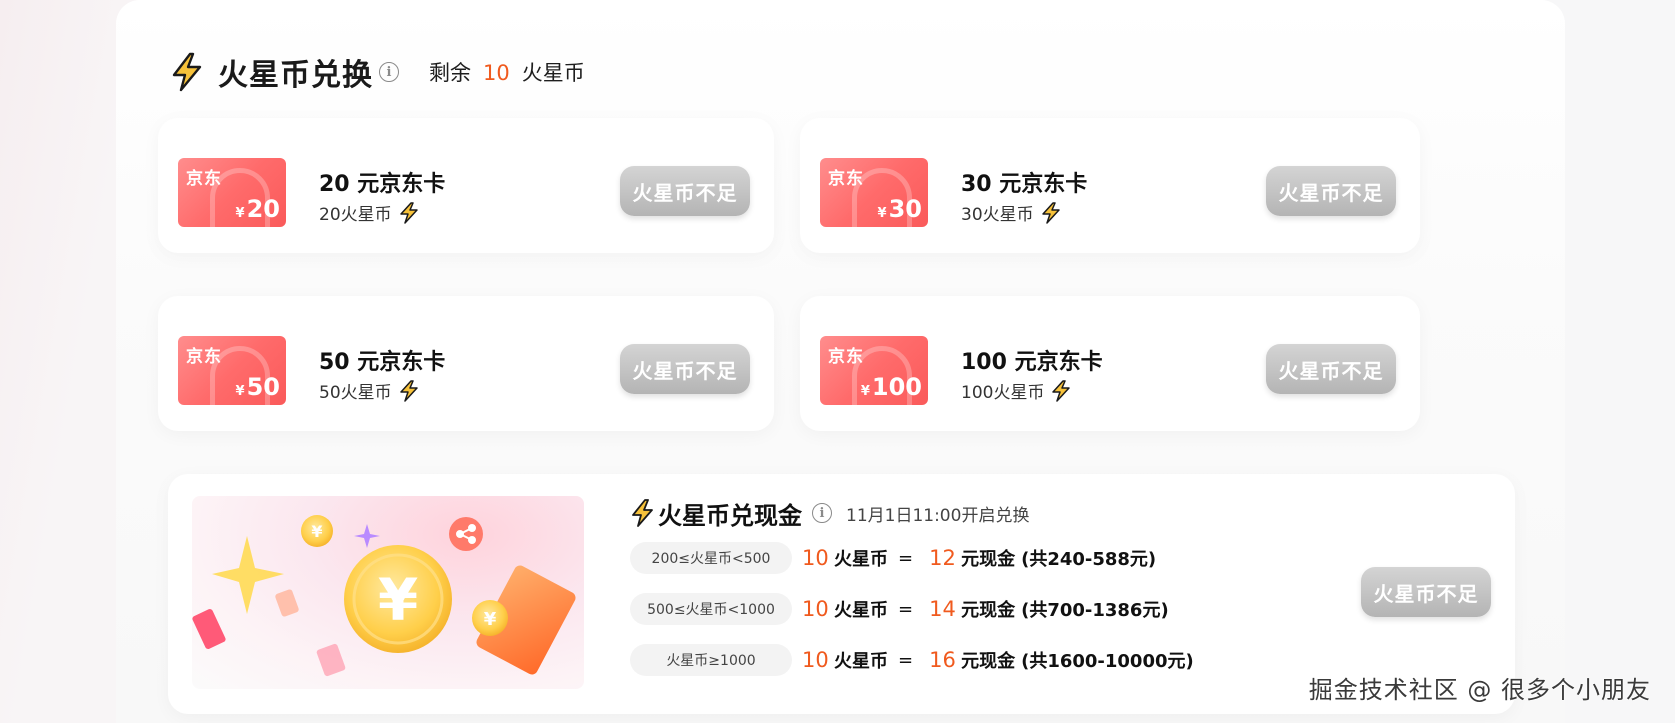  What do you see at coordinates (382, 362) in the screenshot?
I see `gift-name: 50 元京东卡` at bounding box center [382, 362].